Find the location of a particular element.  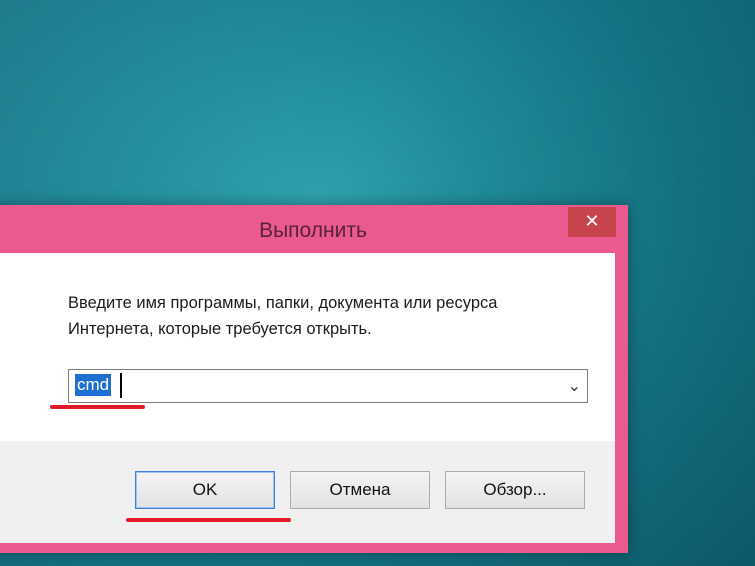

prompt-line-2: Интернета, которые требуется открыть. is located at coordinates (220, 329).